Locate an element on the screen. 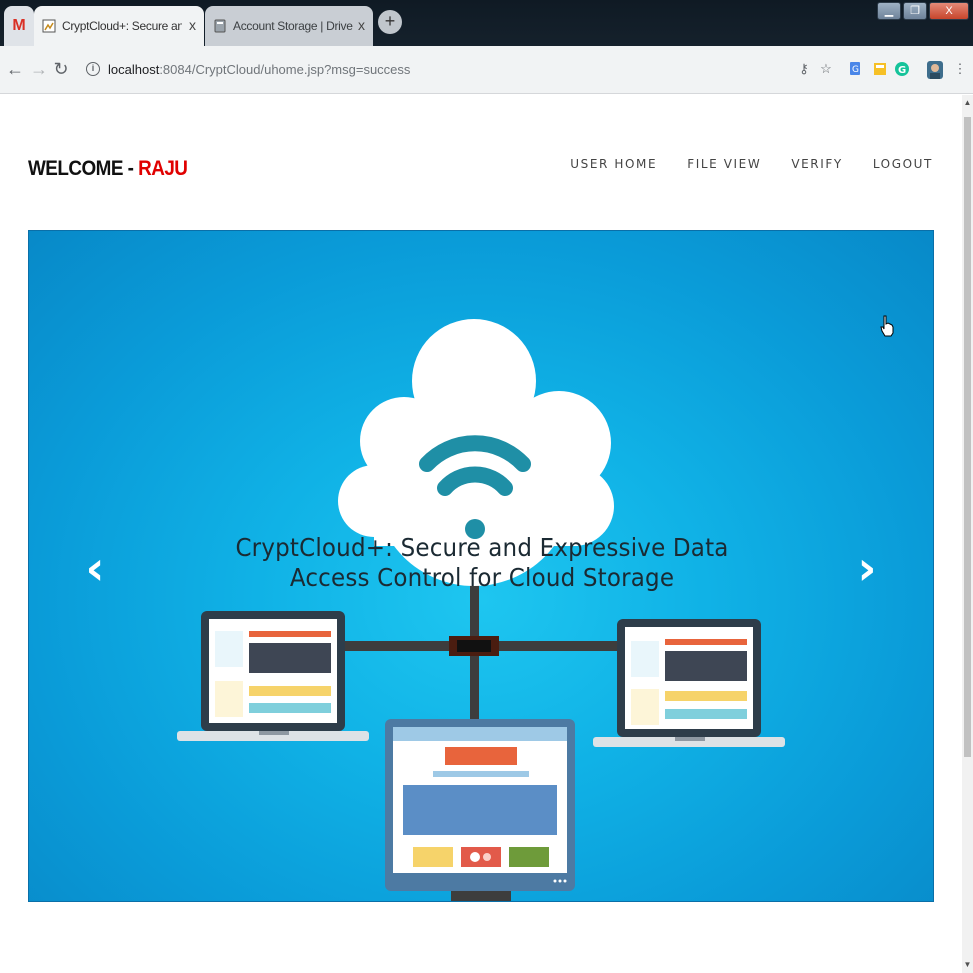 This screenshot has height=973, width=973. new-tab-button: + is located at coordinates (390, 22).